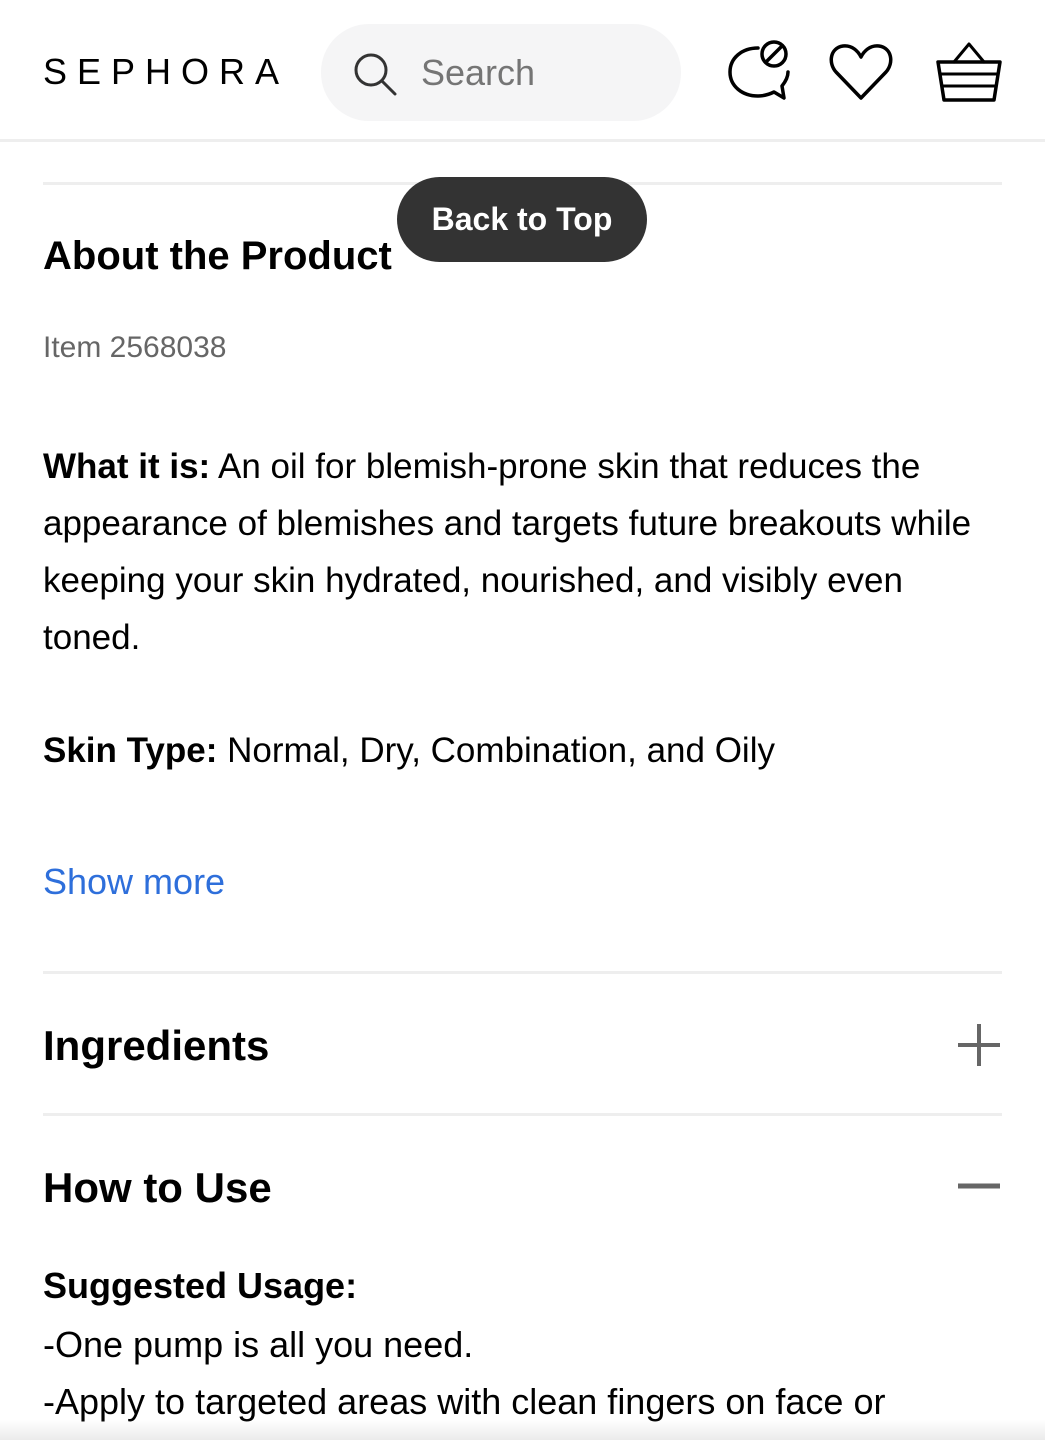 This screenshot has width=1045, height=1440. What do you see at coordinates (130, 750) in the screenshot?
I see `skin-type-label: Skin Type:` at bounding box center [130, 750].